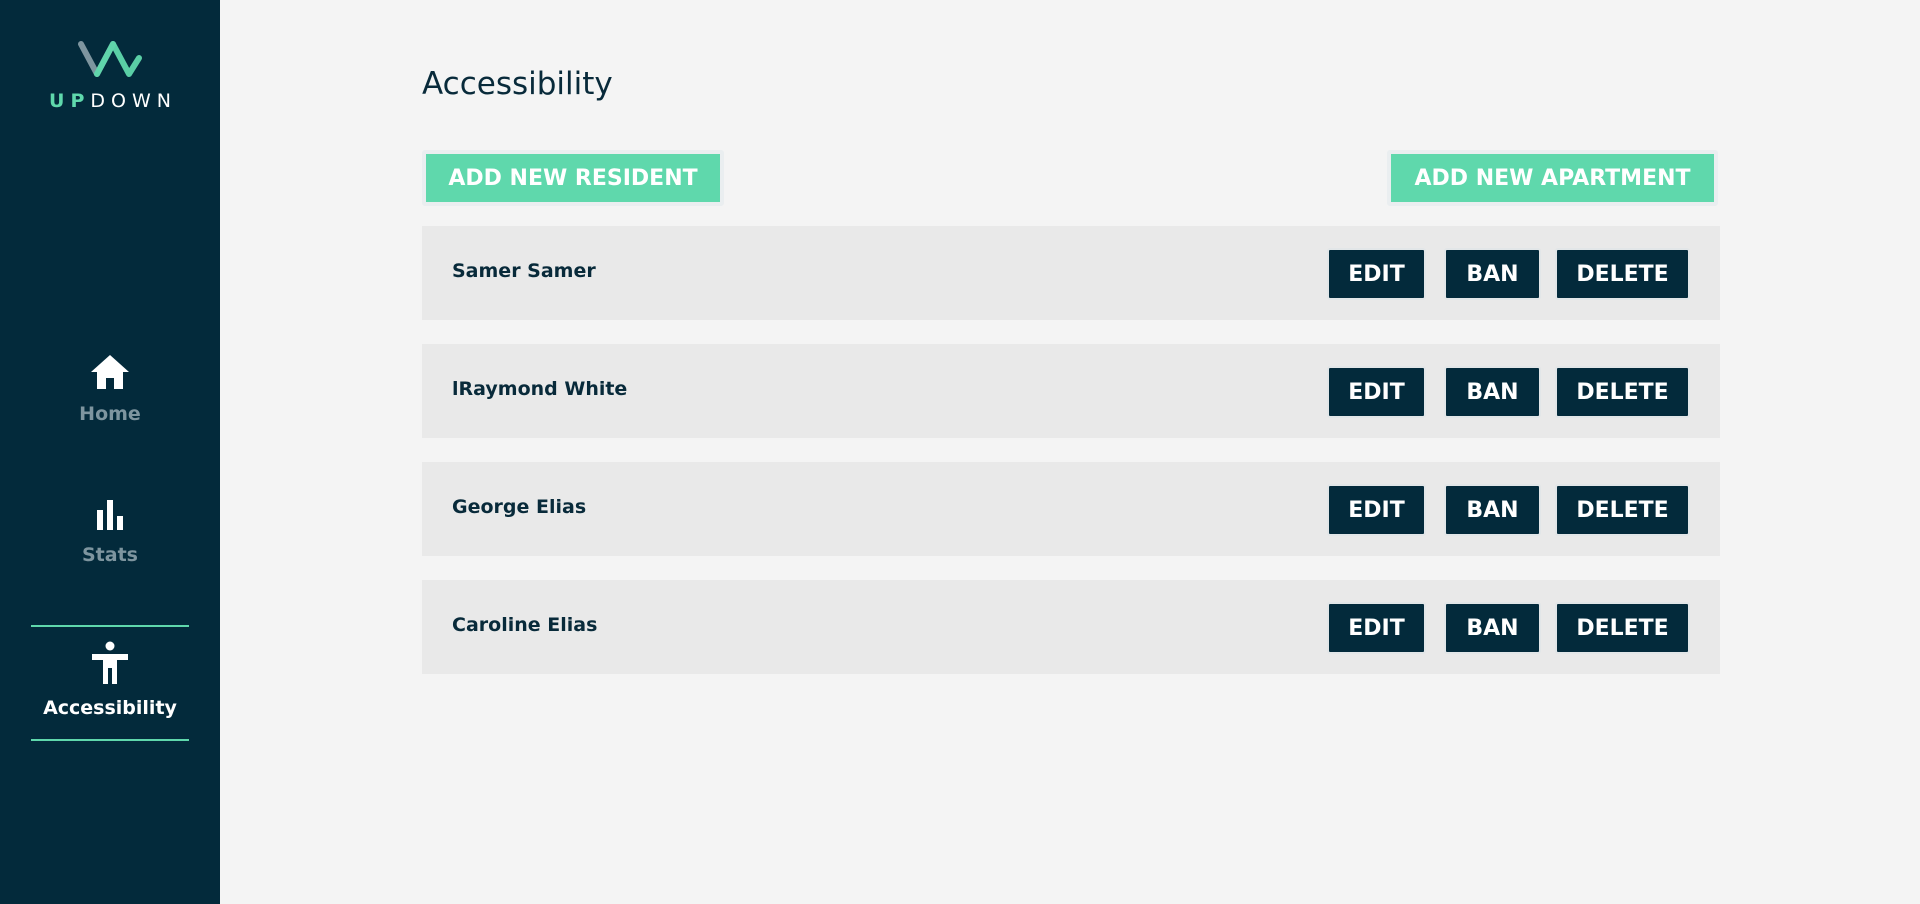 This screenshot has height=904, width=1920. What do you see at coordinates (1071, 627) in the screenshot?
I see `resident-row: Caroline Elias EDIT BAN DELETE` at bounding box center [1071, 627].